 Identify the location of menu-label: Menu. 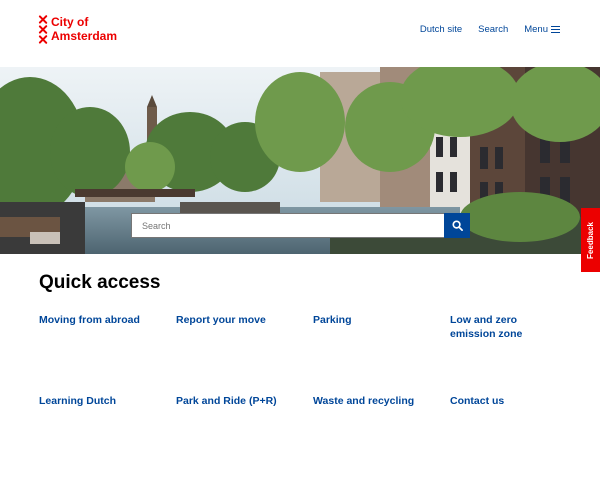
(536, 29).